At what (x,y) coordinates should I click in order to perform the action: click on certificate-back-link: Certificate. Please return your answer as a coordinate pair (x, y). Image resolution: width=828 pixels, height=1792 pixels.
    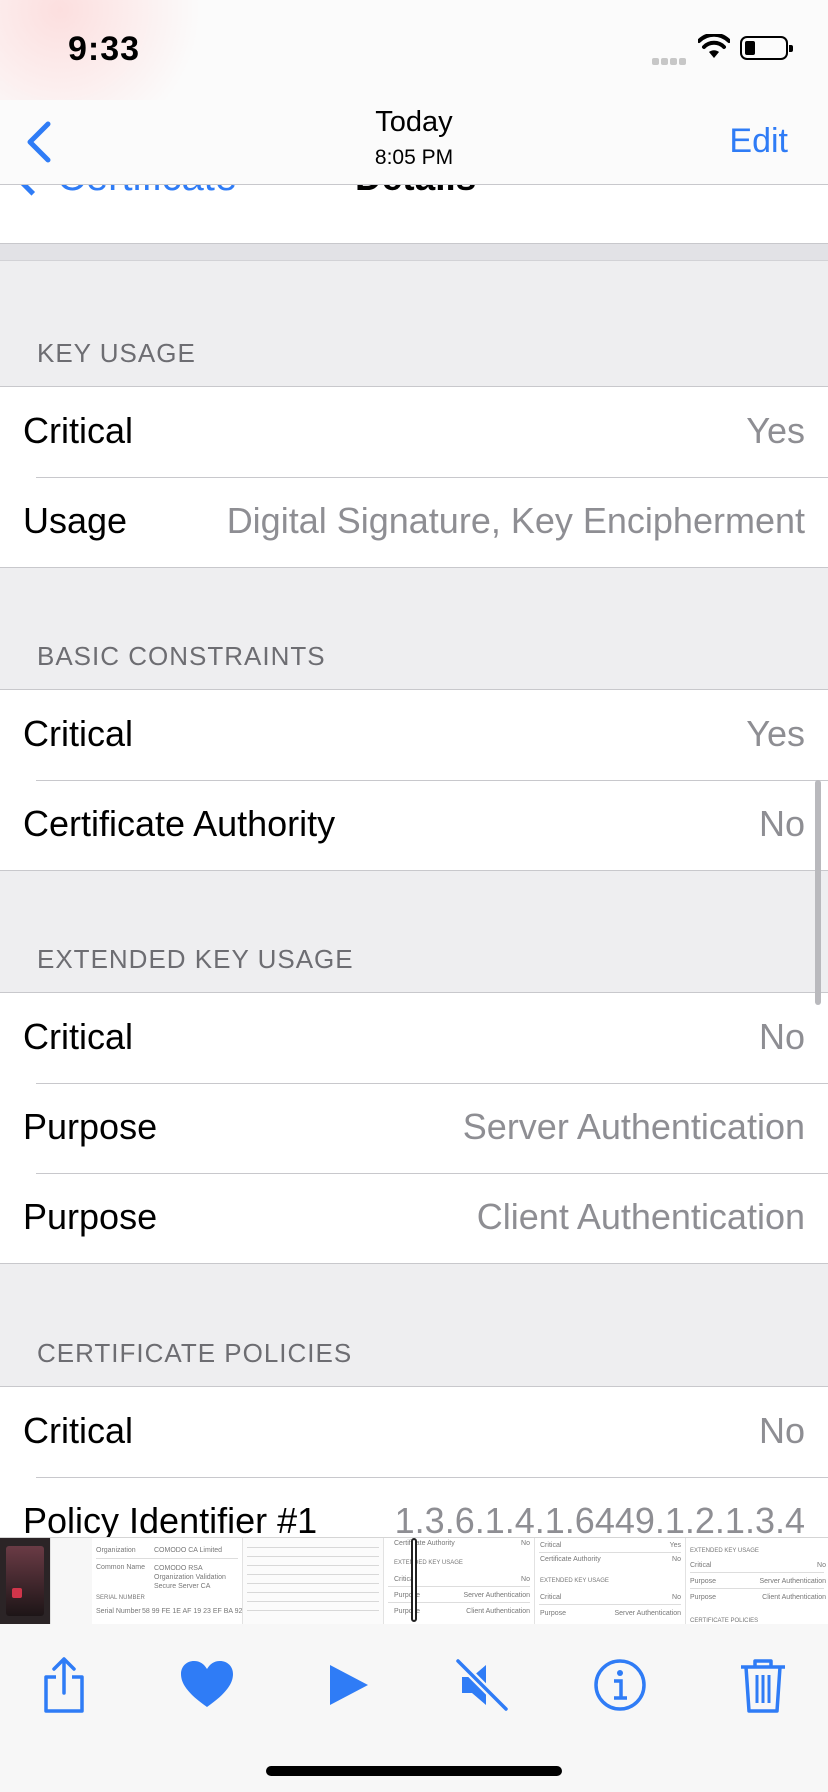
    Looking at the image, I should click on (124, 192).